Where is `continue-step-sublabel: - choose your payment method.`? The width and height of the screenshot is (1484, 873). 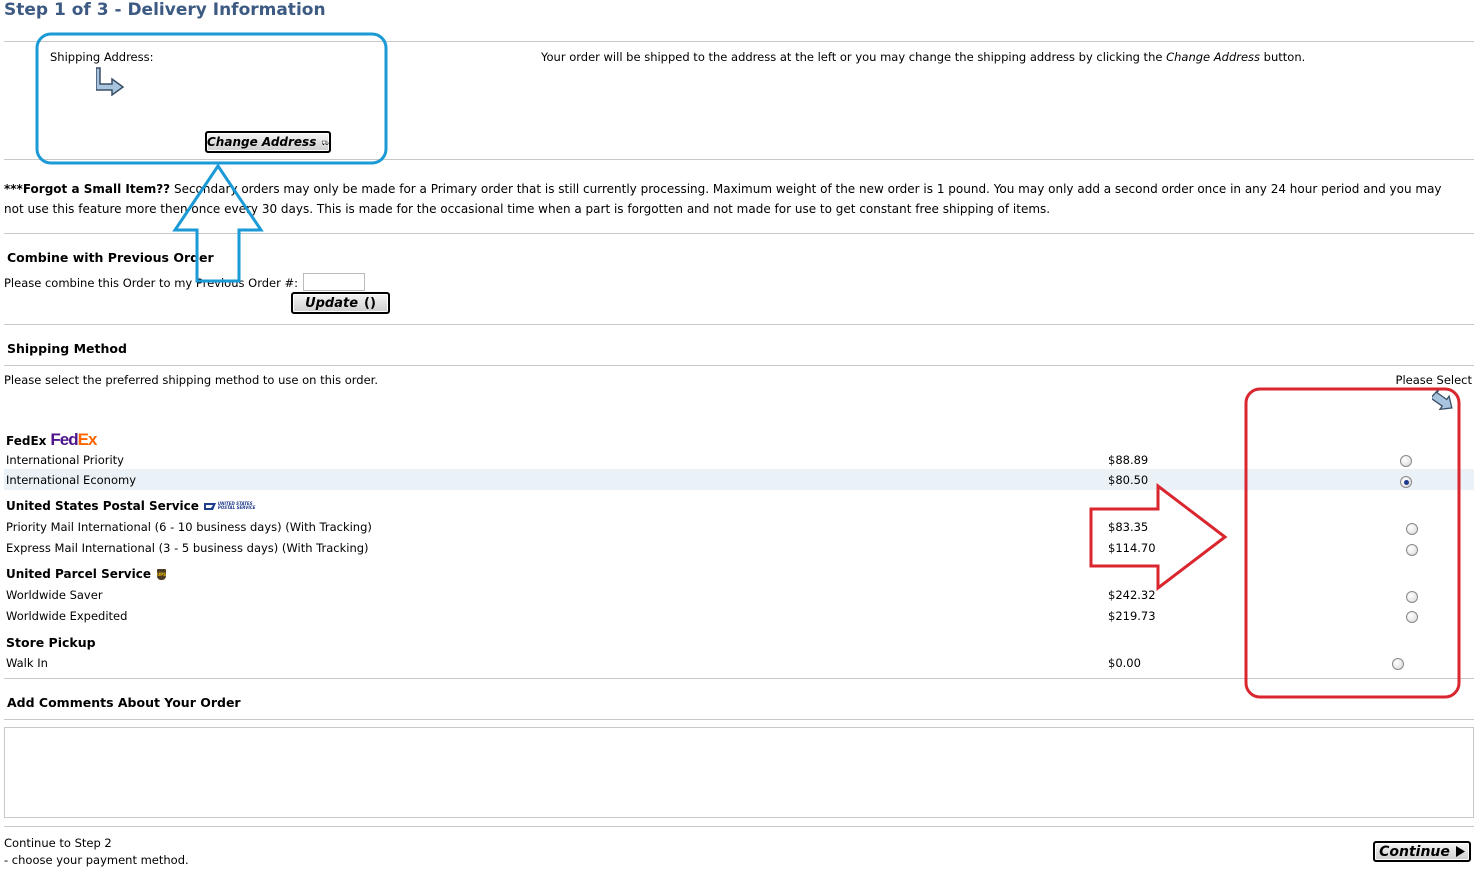
continue-step-sublabel: - choose your payment method. is located at coordinates (96, 860).